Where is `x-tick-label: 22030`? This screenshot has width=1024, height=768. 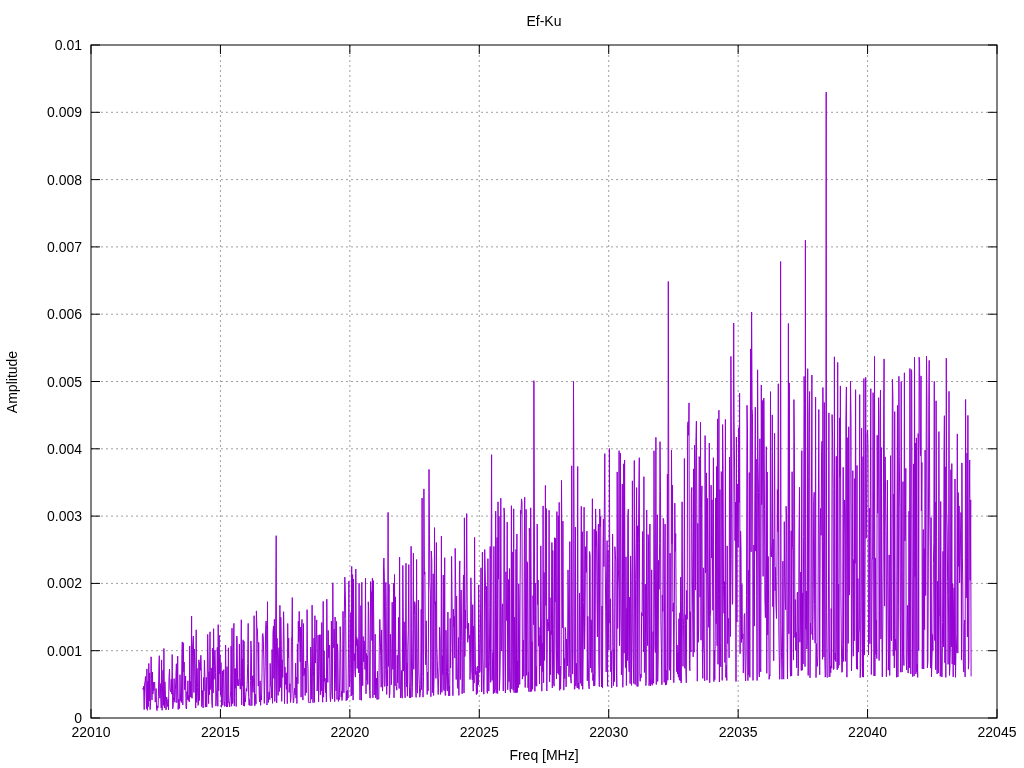
x-tick-label: 22030 is located at coordinates (609, 732).